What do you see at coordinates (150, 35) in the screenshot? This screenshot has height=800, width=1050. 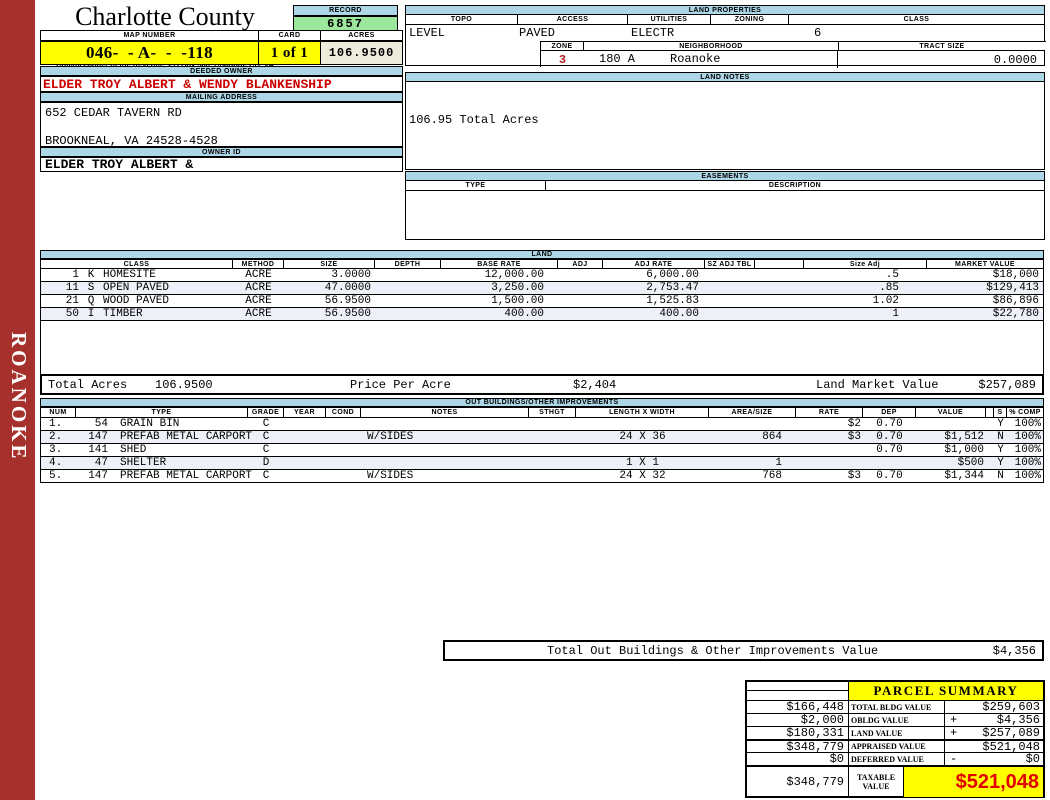 I see `map-number-label: MAP NUMBER` at bounding box center [150, 35].